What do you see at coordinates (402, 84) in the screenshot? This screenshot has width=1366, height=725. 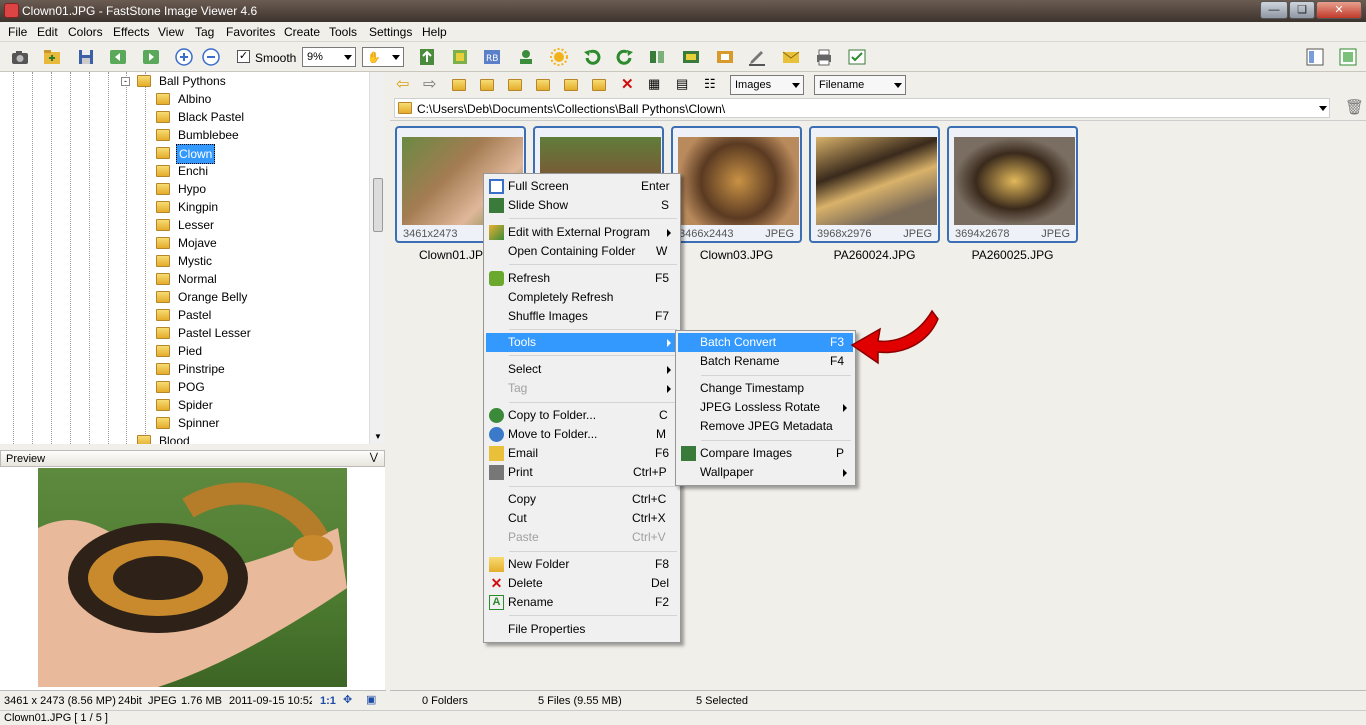 I see `back-arrow-icon: ⇦` at bounding box center [402, 84].